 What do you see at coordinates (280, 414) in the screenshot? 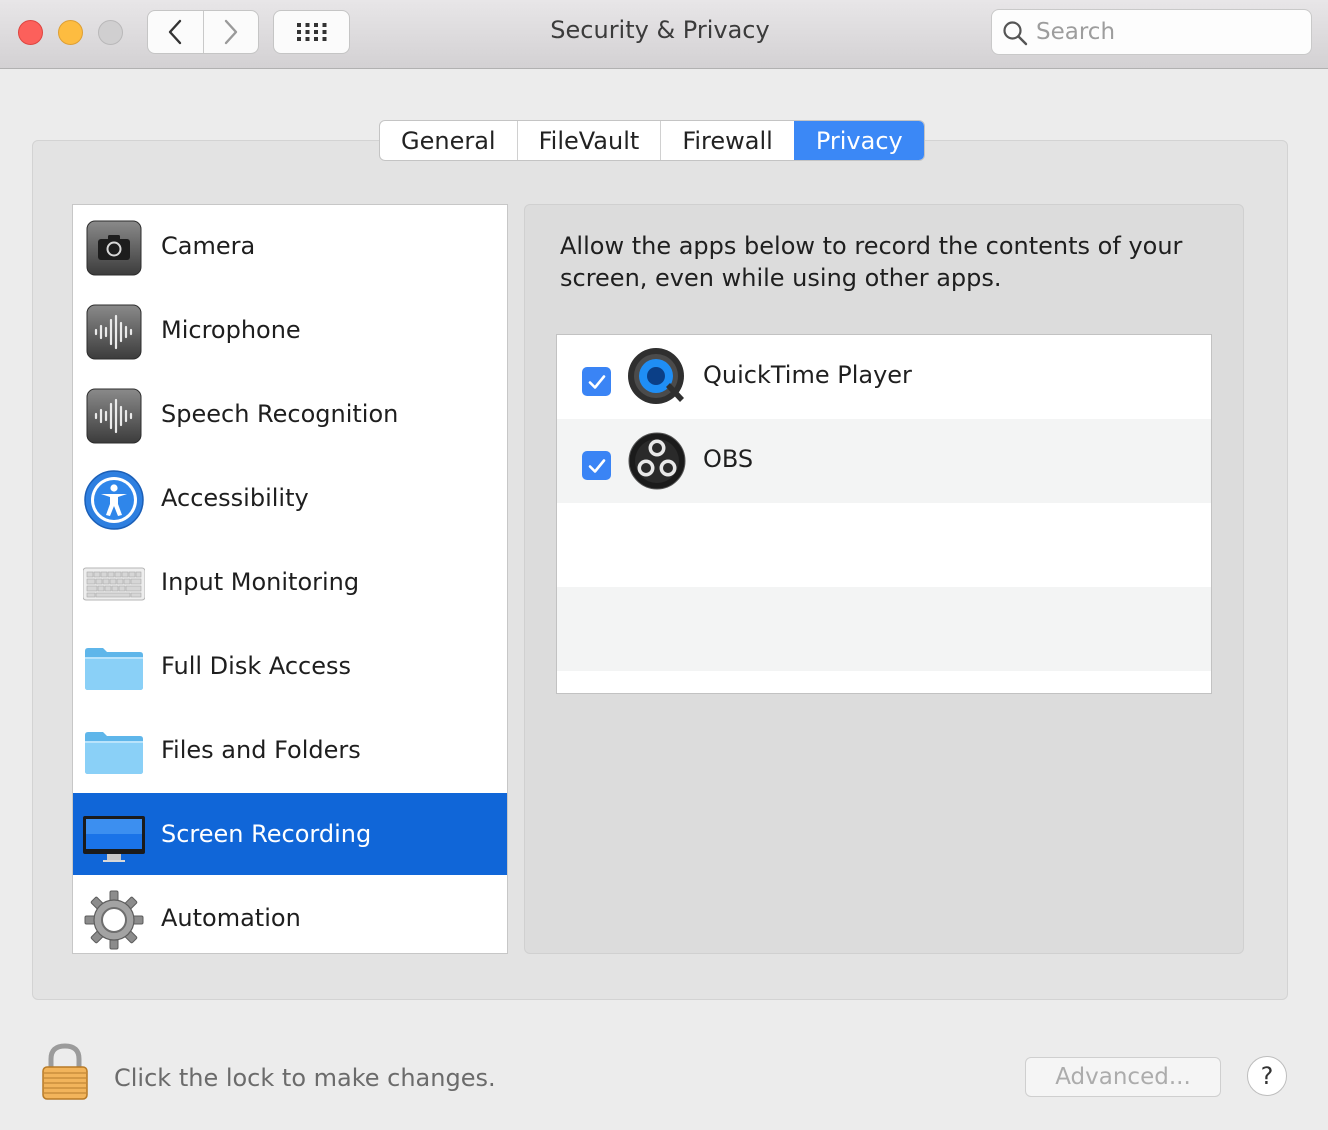
I see `sidebar-item-label: Speech Recognition` at bounding box center [280, 414].